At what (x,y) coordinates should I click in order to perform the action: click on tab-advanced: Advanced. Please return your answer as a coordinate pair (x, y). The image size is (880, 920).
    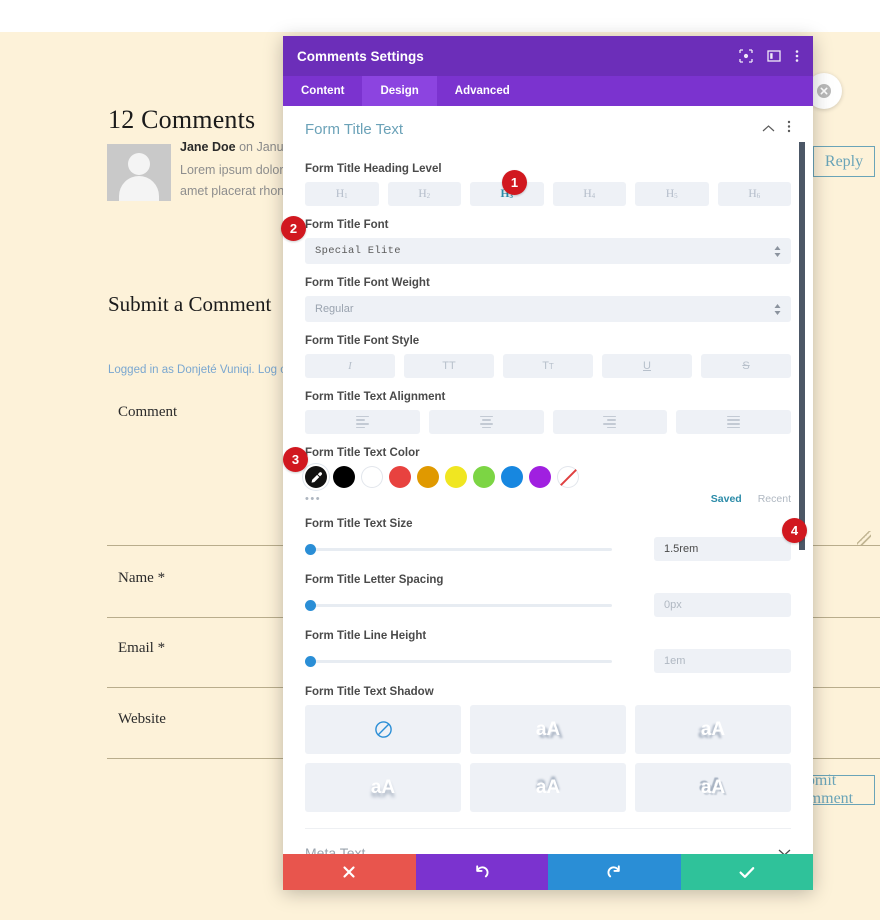
    Looking at the image, I should click on (482, 91).